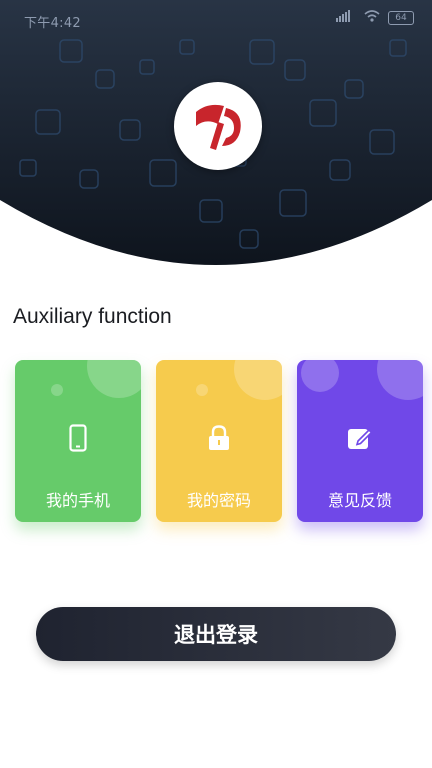  I want to click on signal-icon, so click(346, 18).